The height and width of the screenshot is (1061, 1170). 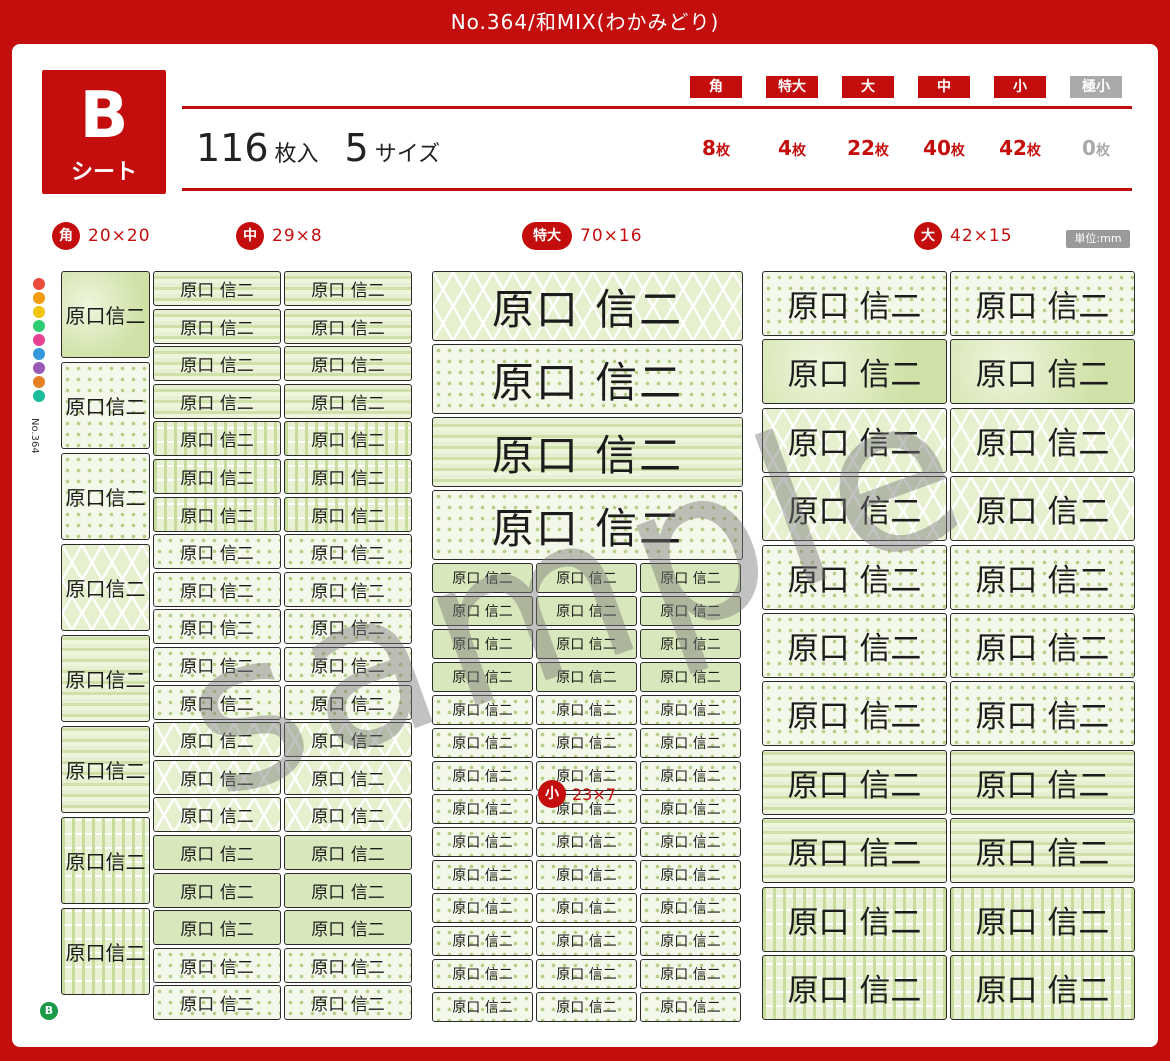 I want to click on side-number: No.364, so click(x=34, y=436).